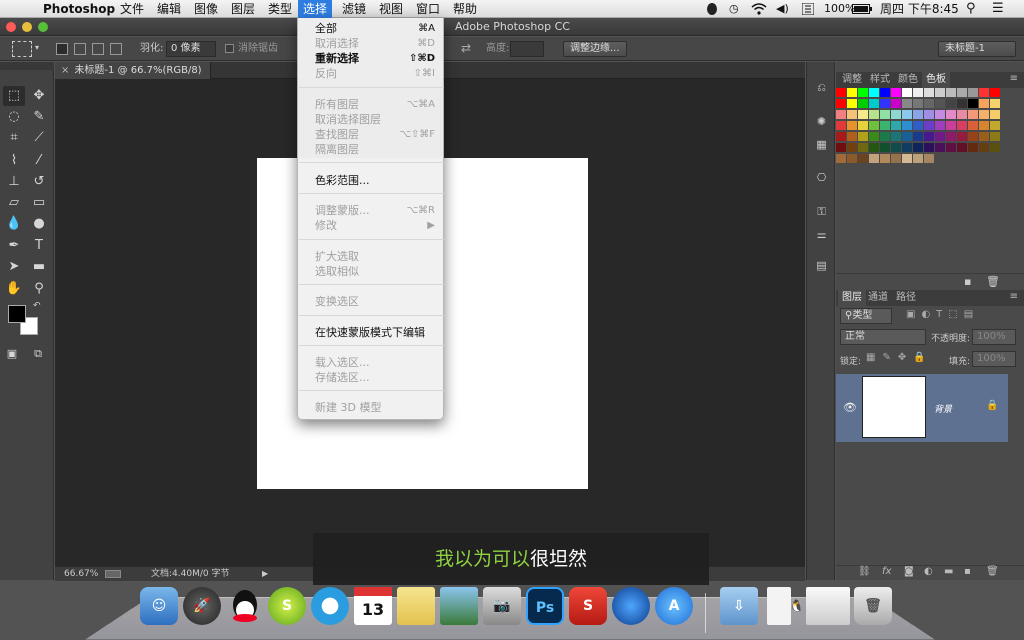 This screenshot has height=640, width=1024. What do you see at coordinates (850, 407) in the screenshot?
I see `visibility-eye-icon: 👁` at bounding box center [850, 407].